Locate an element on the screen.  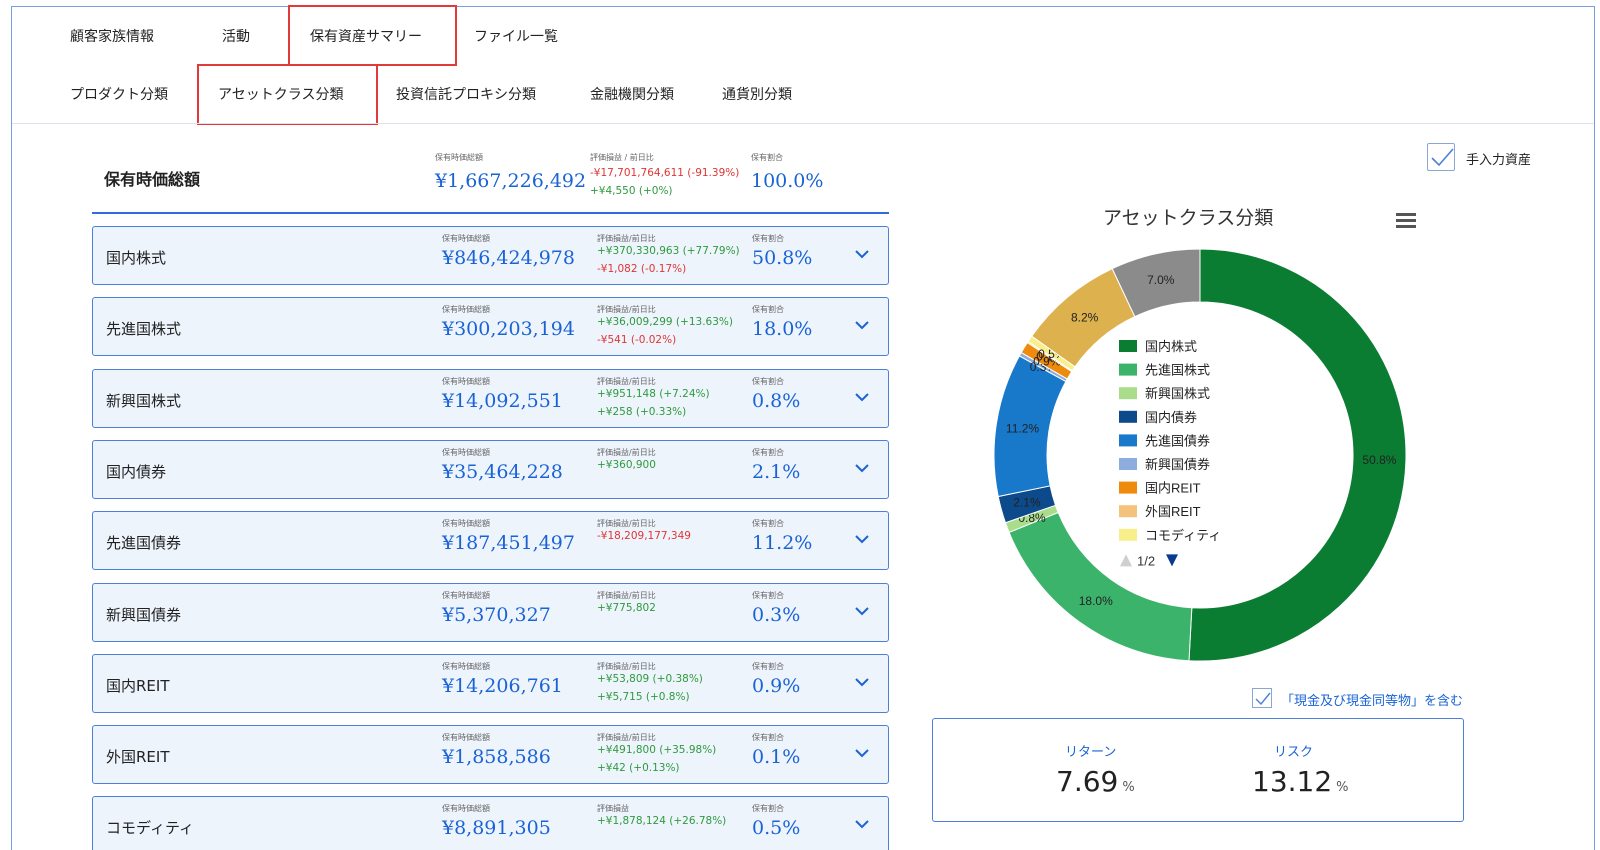
tab-activity: 活動 is located at coordinates (236, 36).